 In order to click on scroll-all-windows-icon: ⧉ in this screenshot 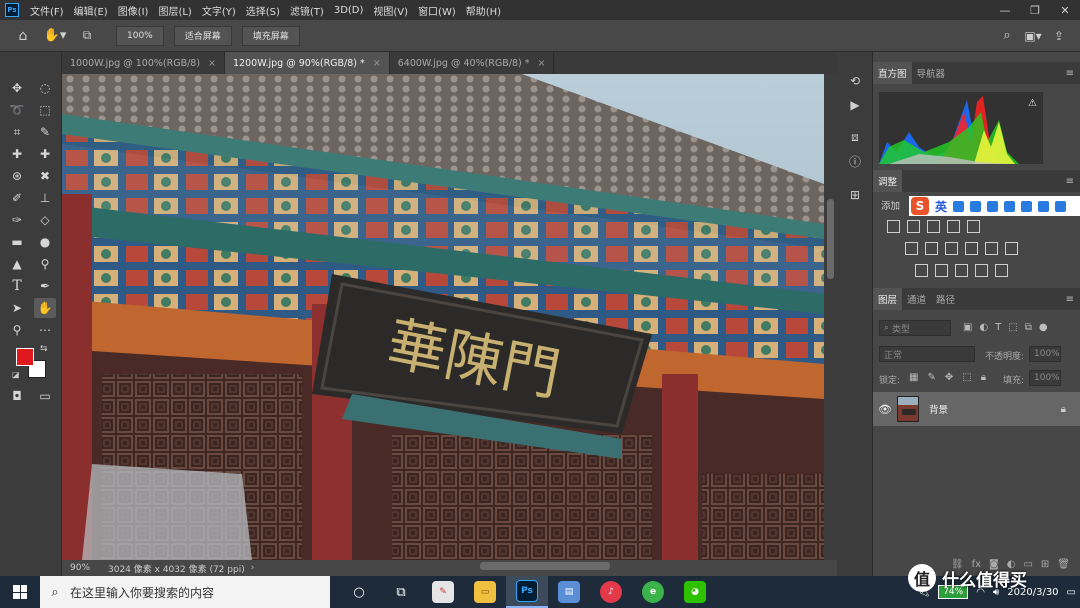, I will do `click(87, 35)`.